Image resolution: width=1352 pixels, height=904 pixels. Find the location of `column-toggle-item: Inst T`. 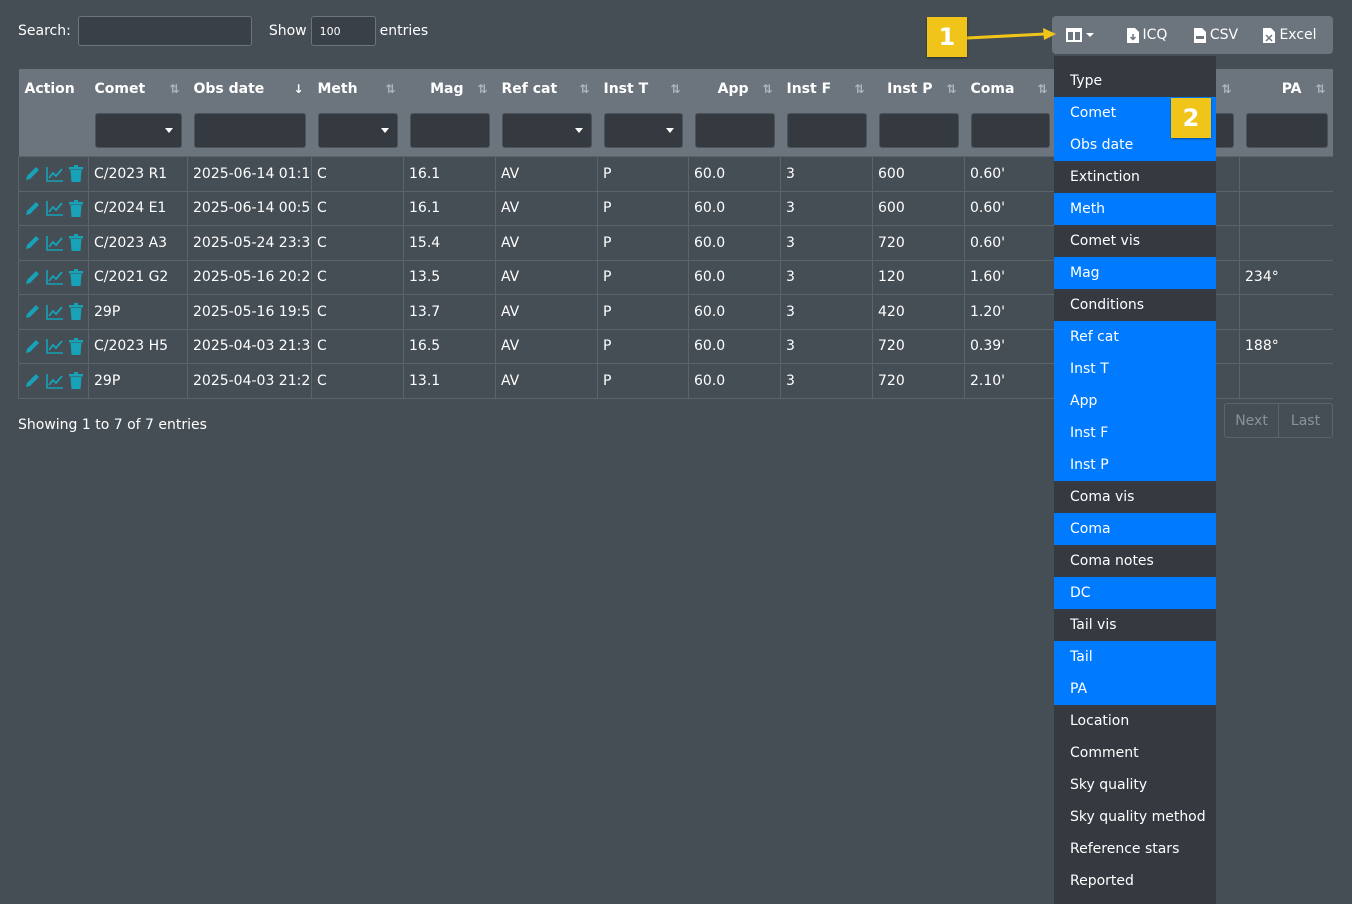

column-toggle-item: Inst T is located at coordinates (1135, 369).